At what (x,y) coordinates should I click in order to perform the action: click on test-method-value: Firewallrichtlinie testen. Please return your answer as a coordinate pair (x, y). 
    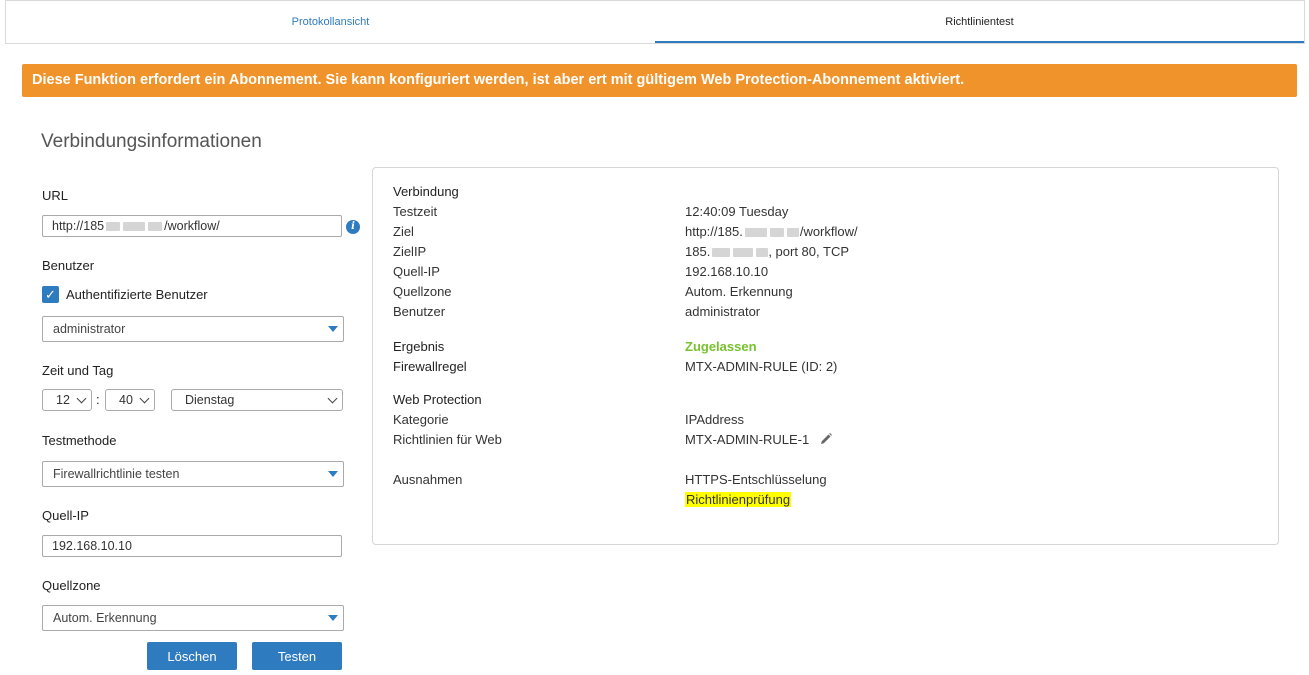
    Looking at the image, I should click on (116, 474).